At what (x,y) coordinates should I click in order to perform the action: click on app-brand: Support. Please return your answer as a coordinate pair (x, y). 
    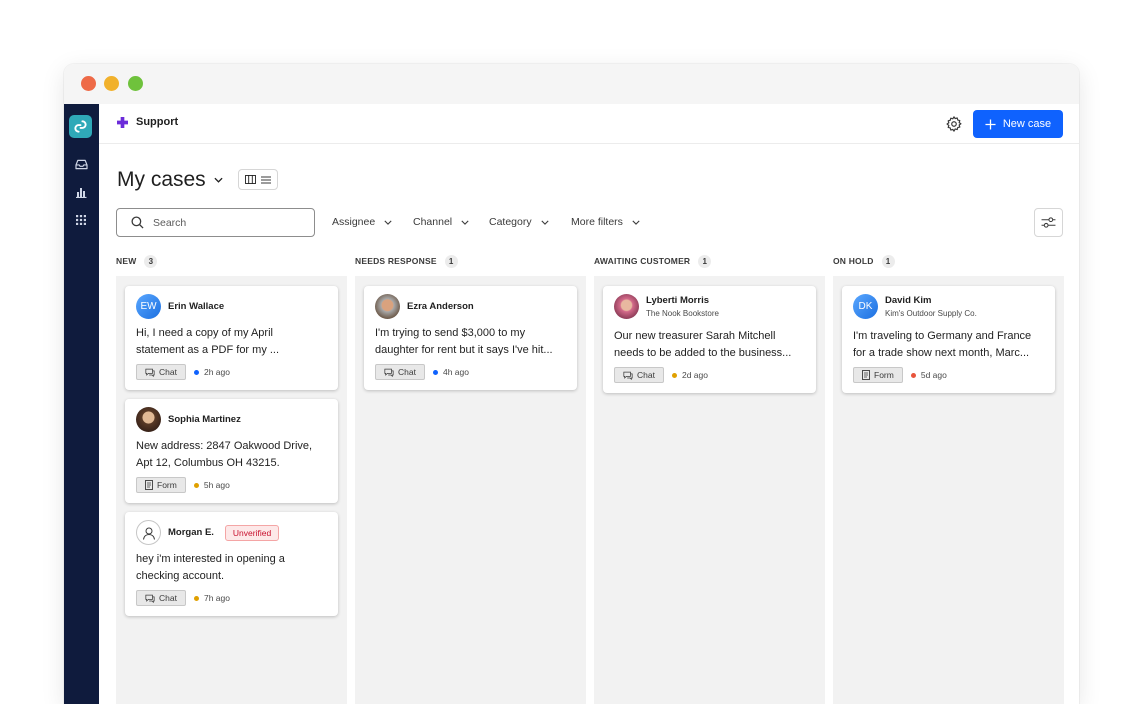
    Looking at the image, I should click on (147, 122).